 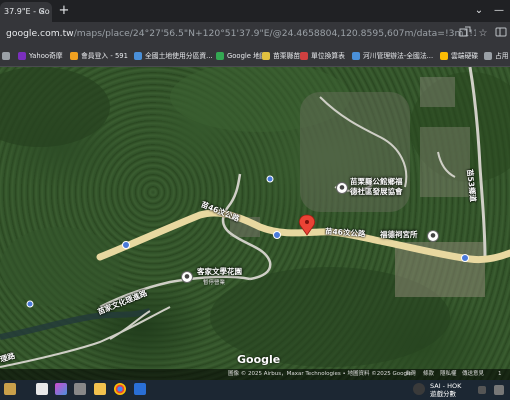 I want to click on bookmark-591: 會員登入 - 591, so click(x=99, y=56).